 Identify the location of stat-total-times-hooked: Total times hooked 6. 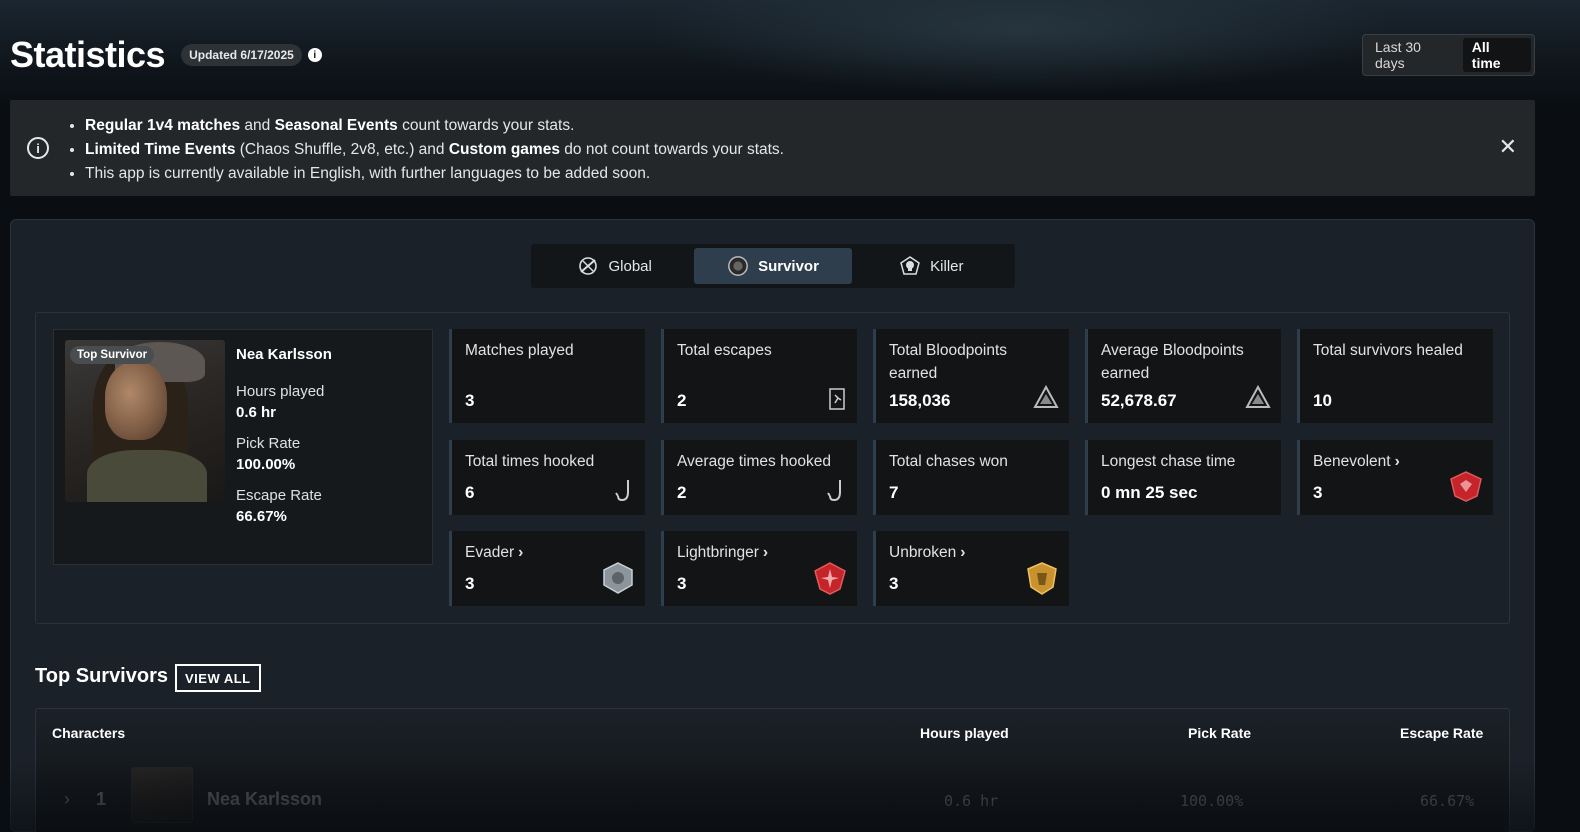
(547, 477).